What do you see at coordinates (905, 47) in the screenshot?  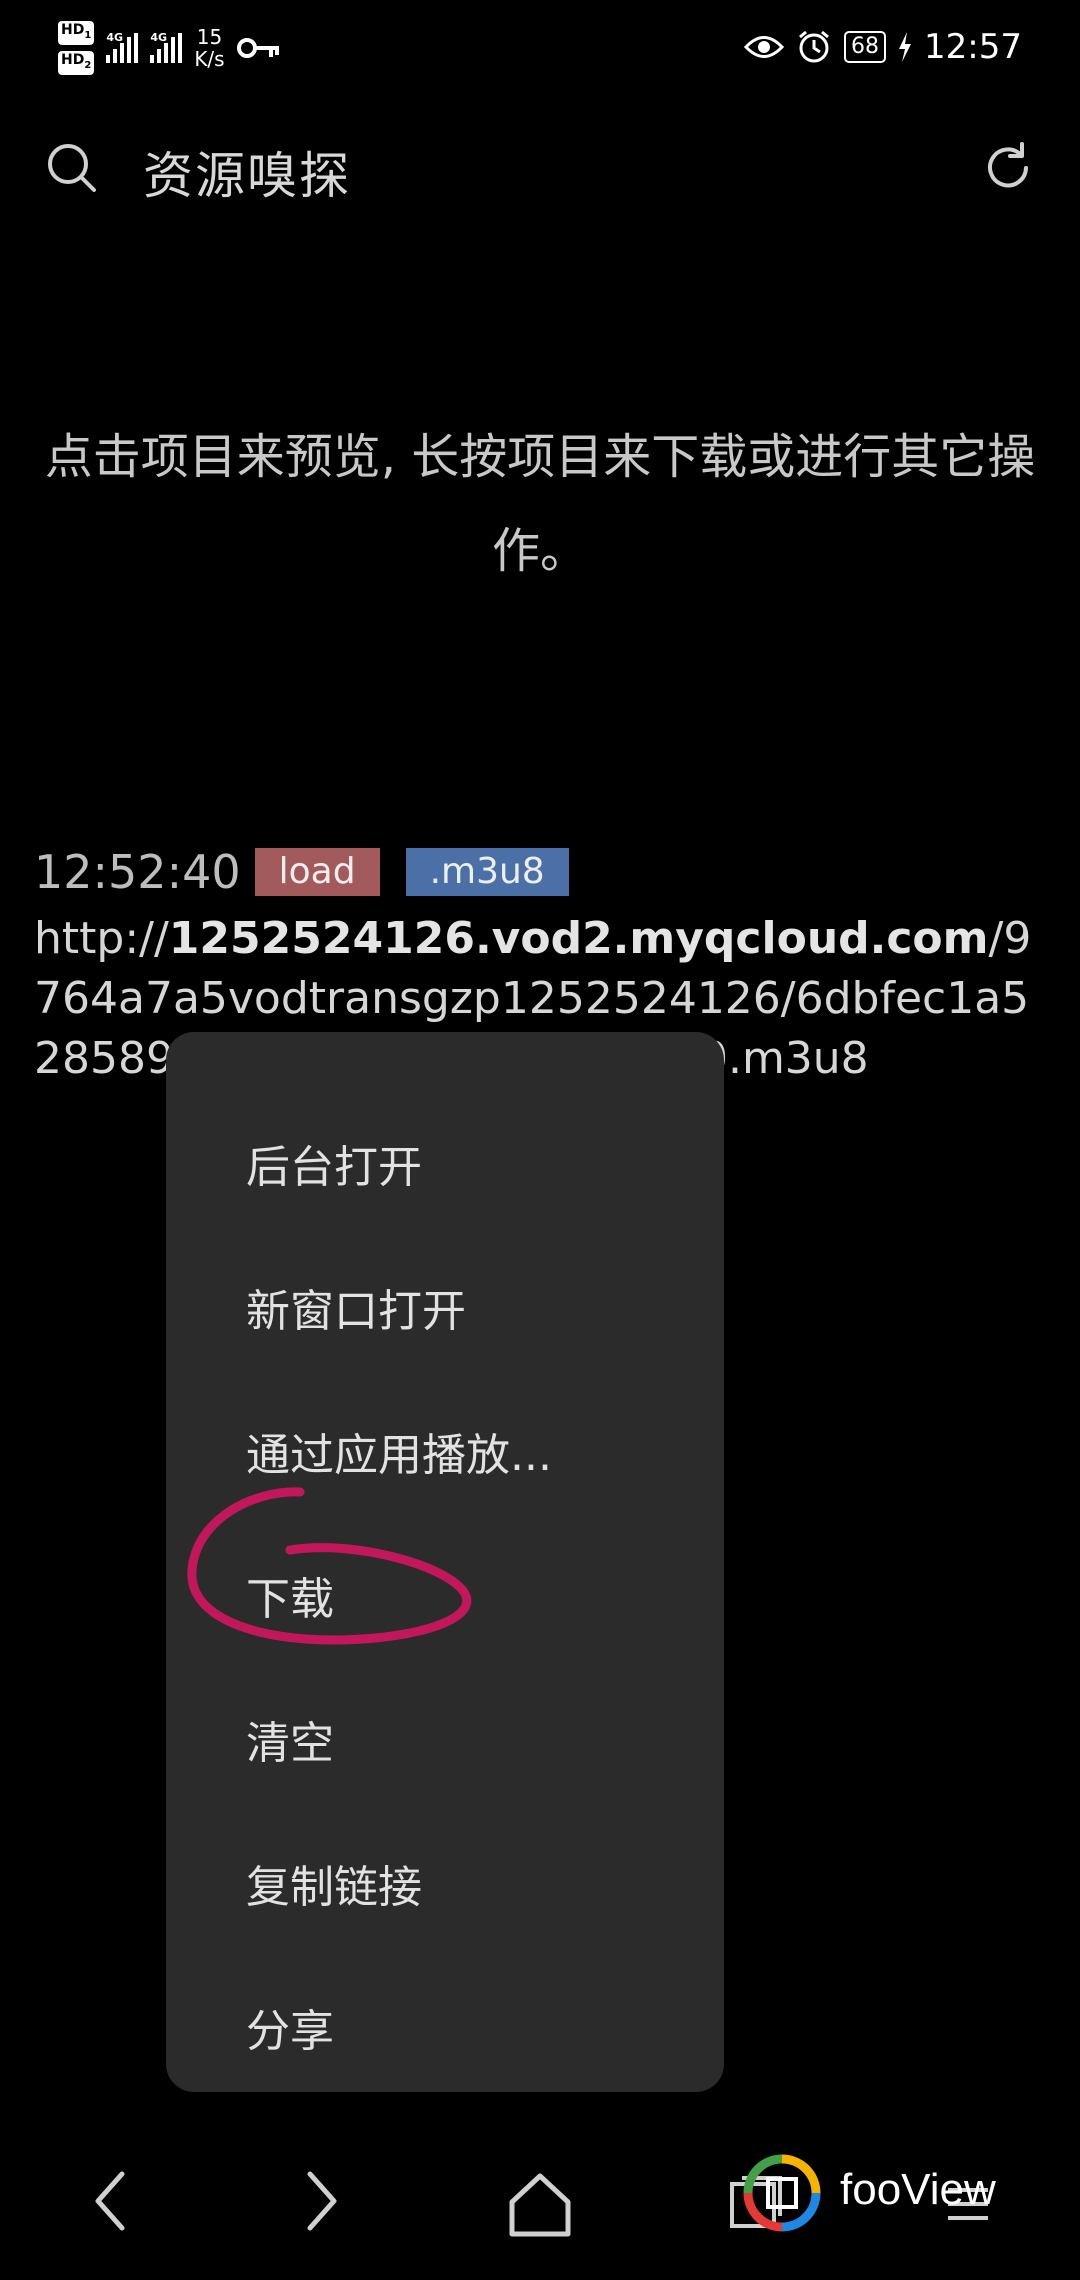 I see `charging-icon` at bounding box center [905, 47].